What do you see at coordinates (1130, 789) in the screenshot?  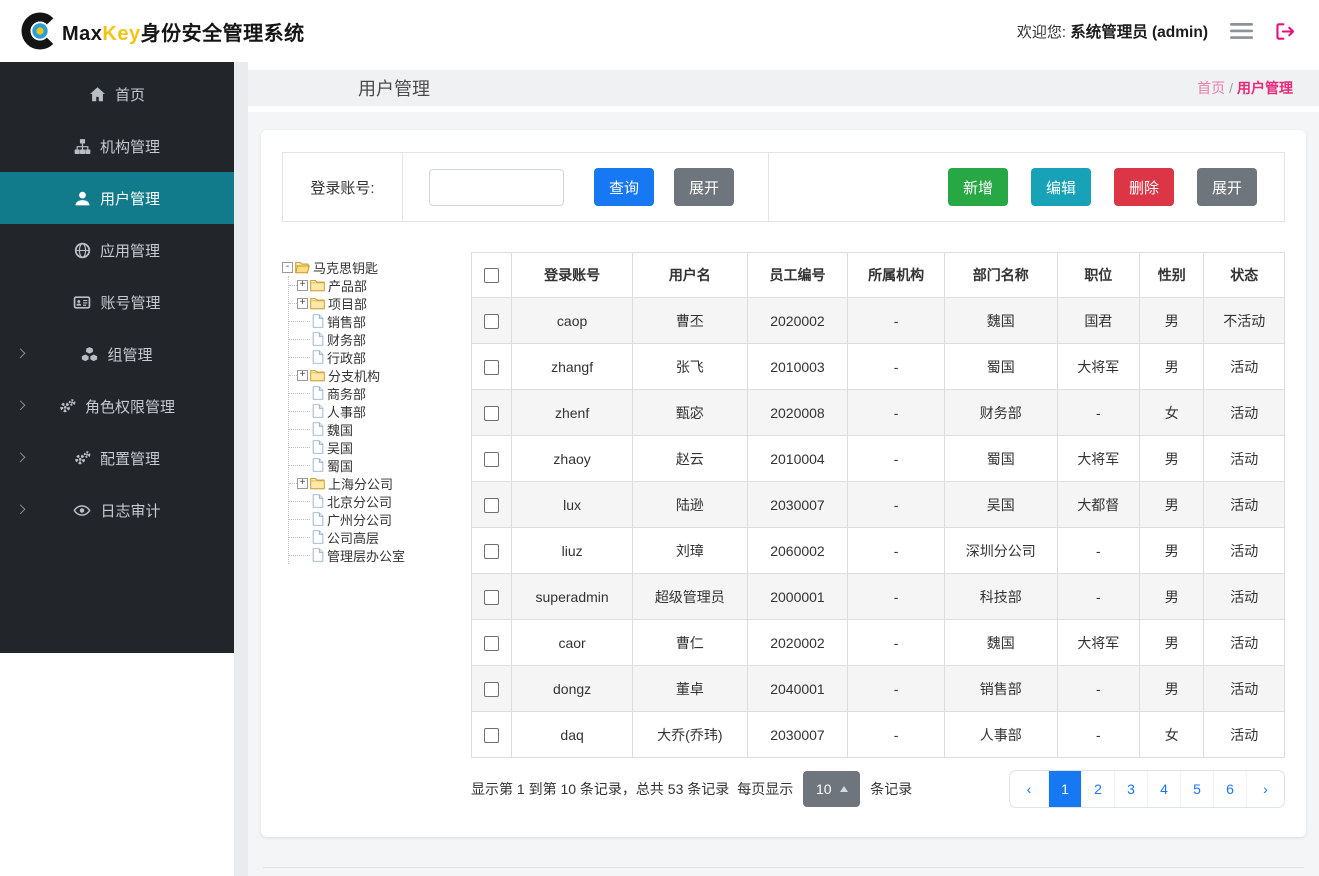 I see `page-3: 3` at bounding box center [1130, 789].